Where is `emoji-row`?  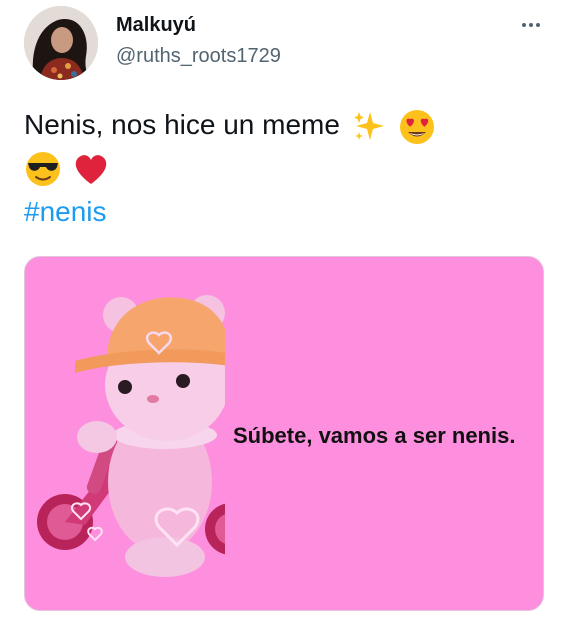
emoji-row is located at coordinates (274, 168).